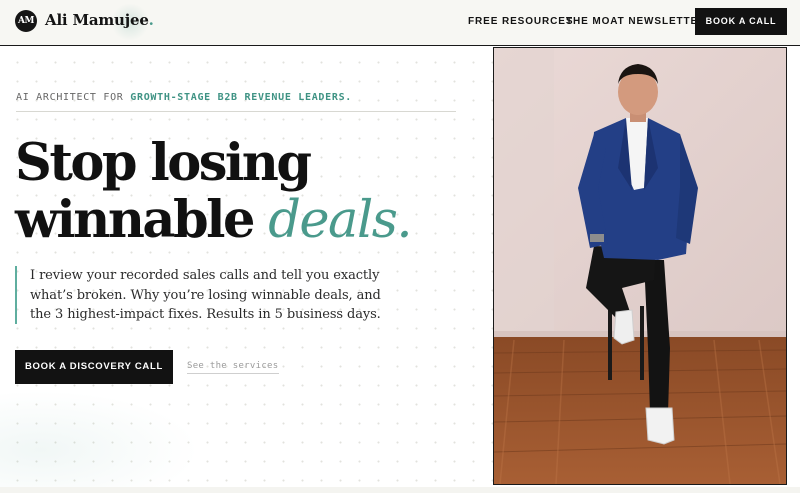  I want to click on eyebrow-prefix: AI ARCHITECT FOR, so click(73, 97).